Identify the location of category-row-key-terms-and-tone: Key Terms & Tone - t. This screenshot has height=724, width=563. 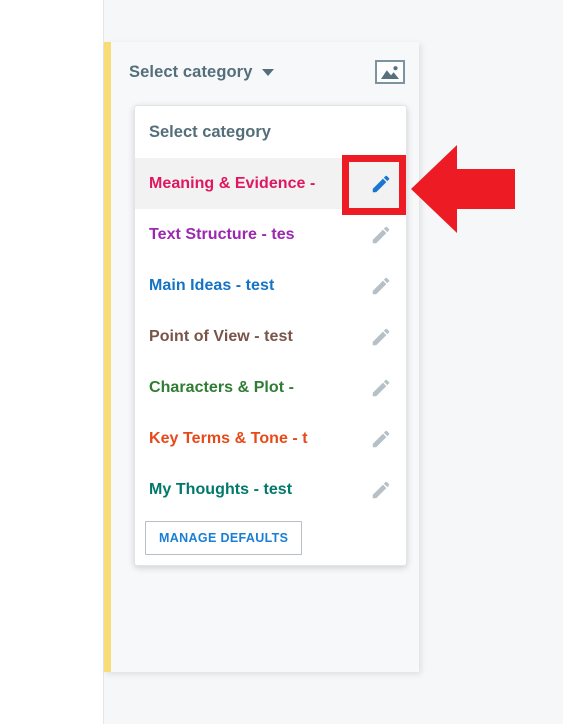
(270, 438).